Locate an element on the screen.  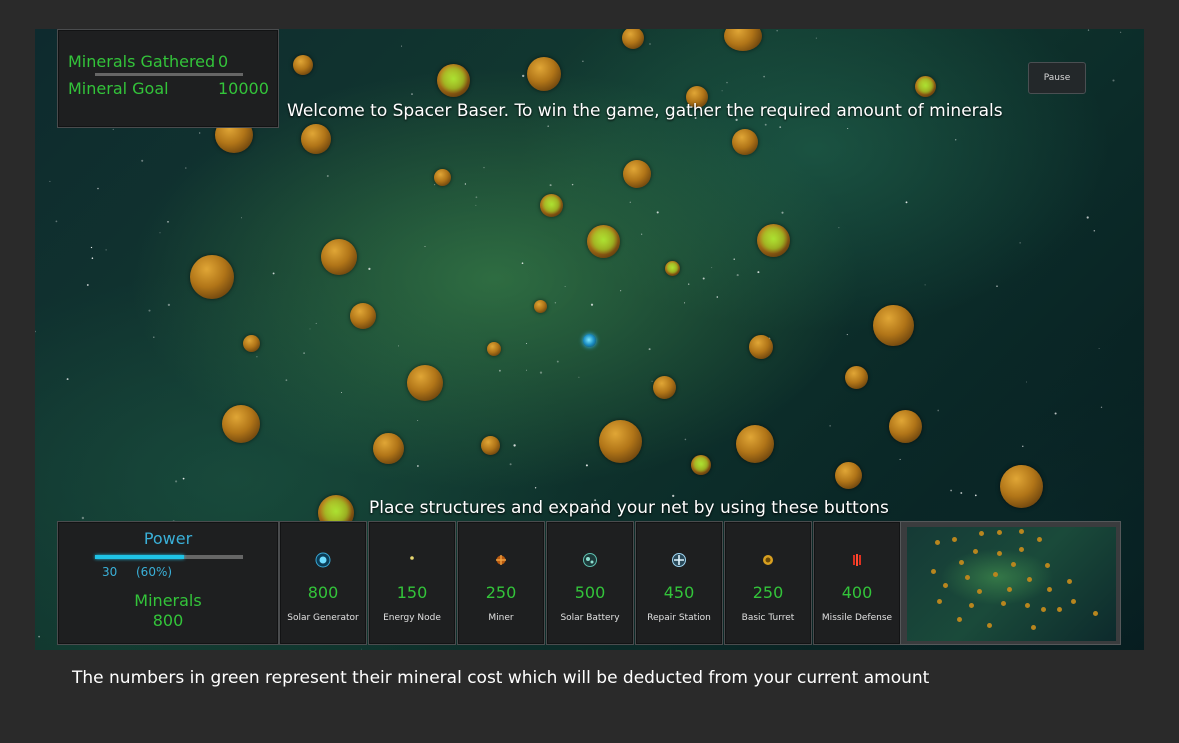
build-solar-generator-button: 800 Solar Generator is located at coordinates (323, 583).